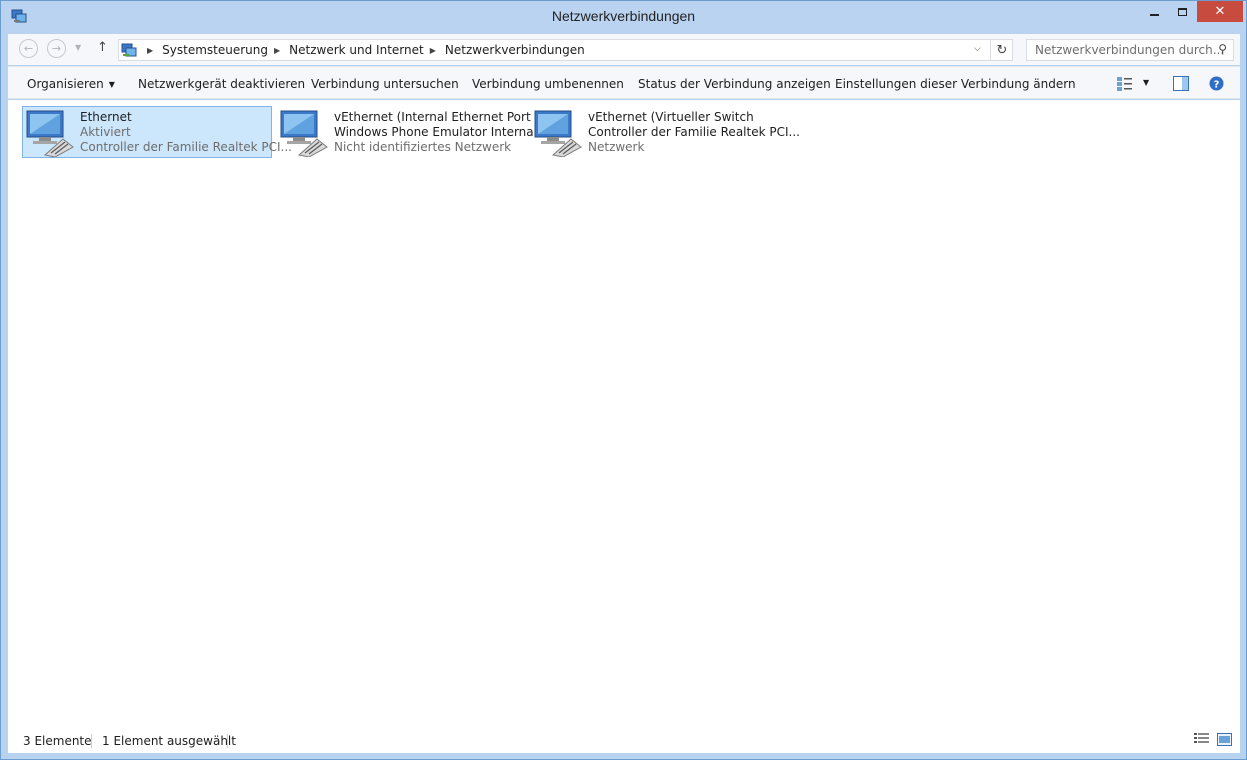  I want to click on preview-pane-icon, so click(1181, 83).